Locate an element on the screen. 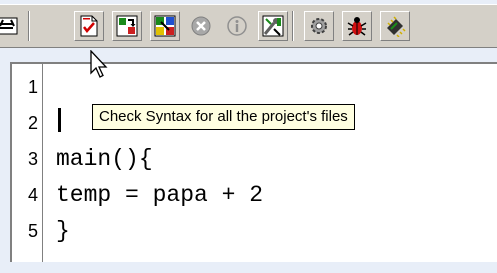 Image resolution: width=497 pixels, height=273 pixels. line-number: 2 is located at coordinates (32, 123).